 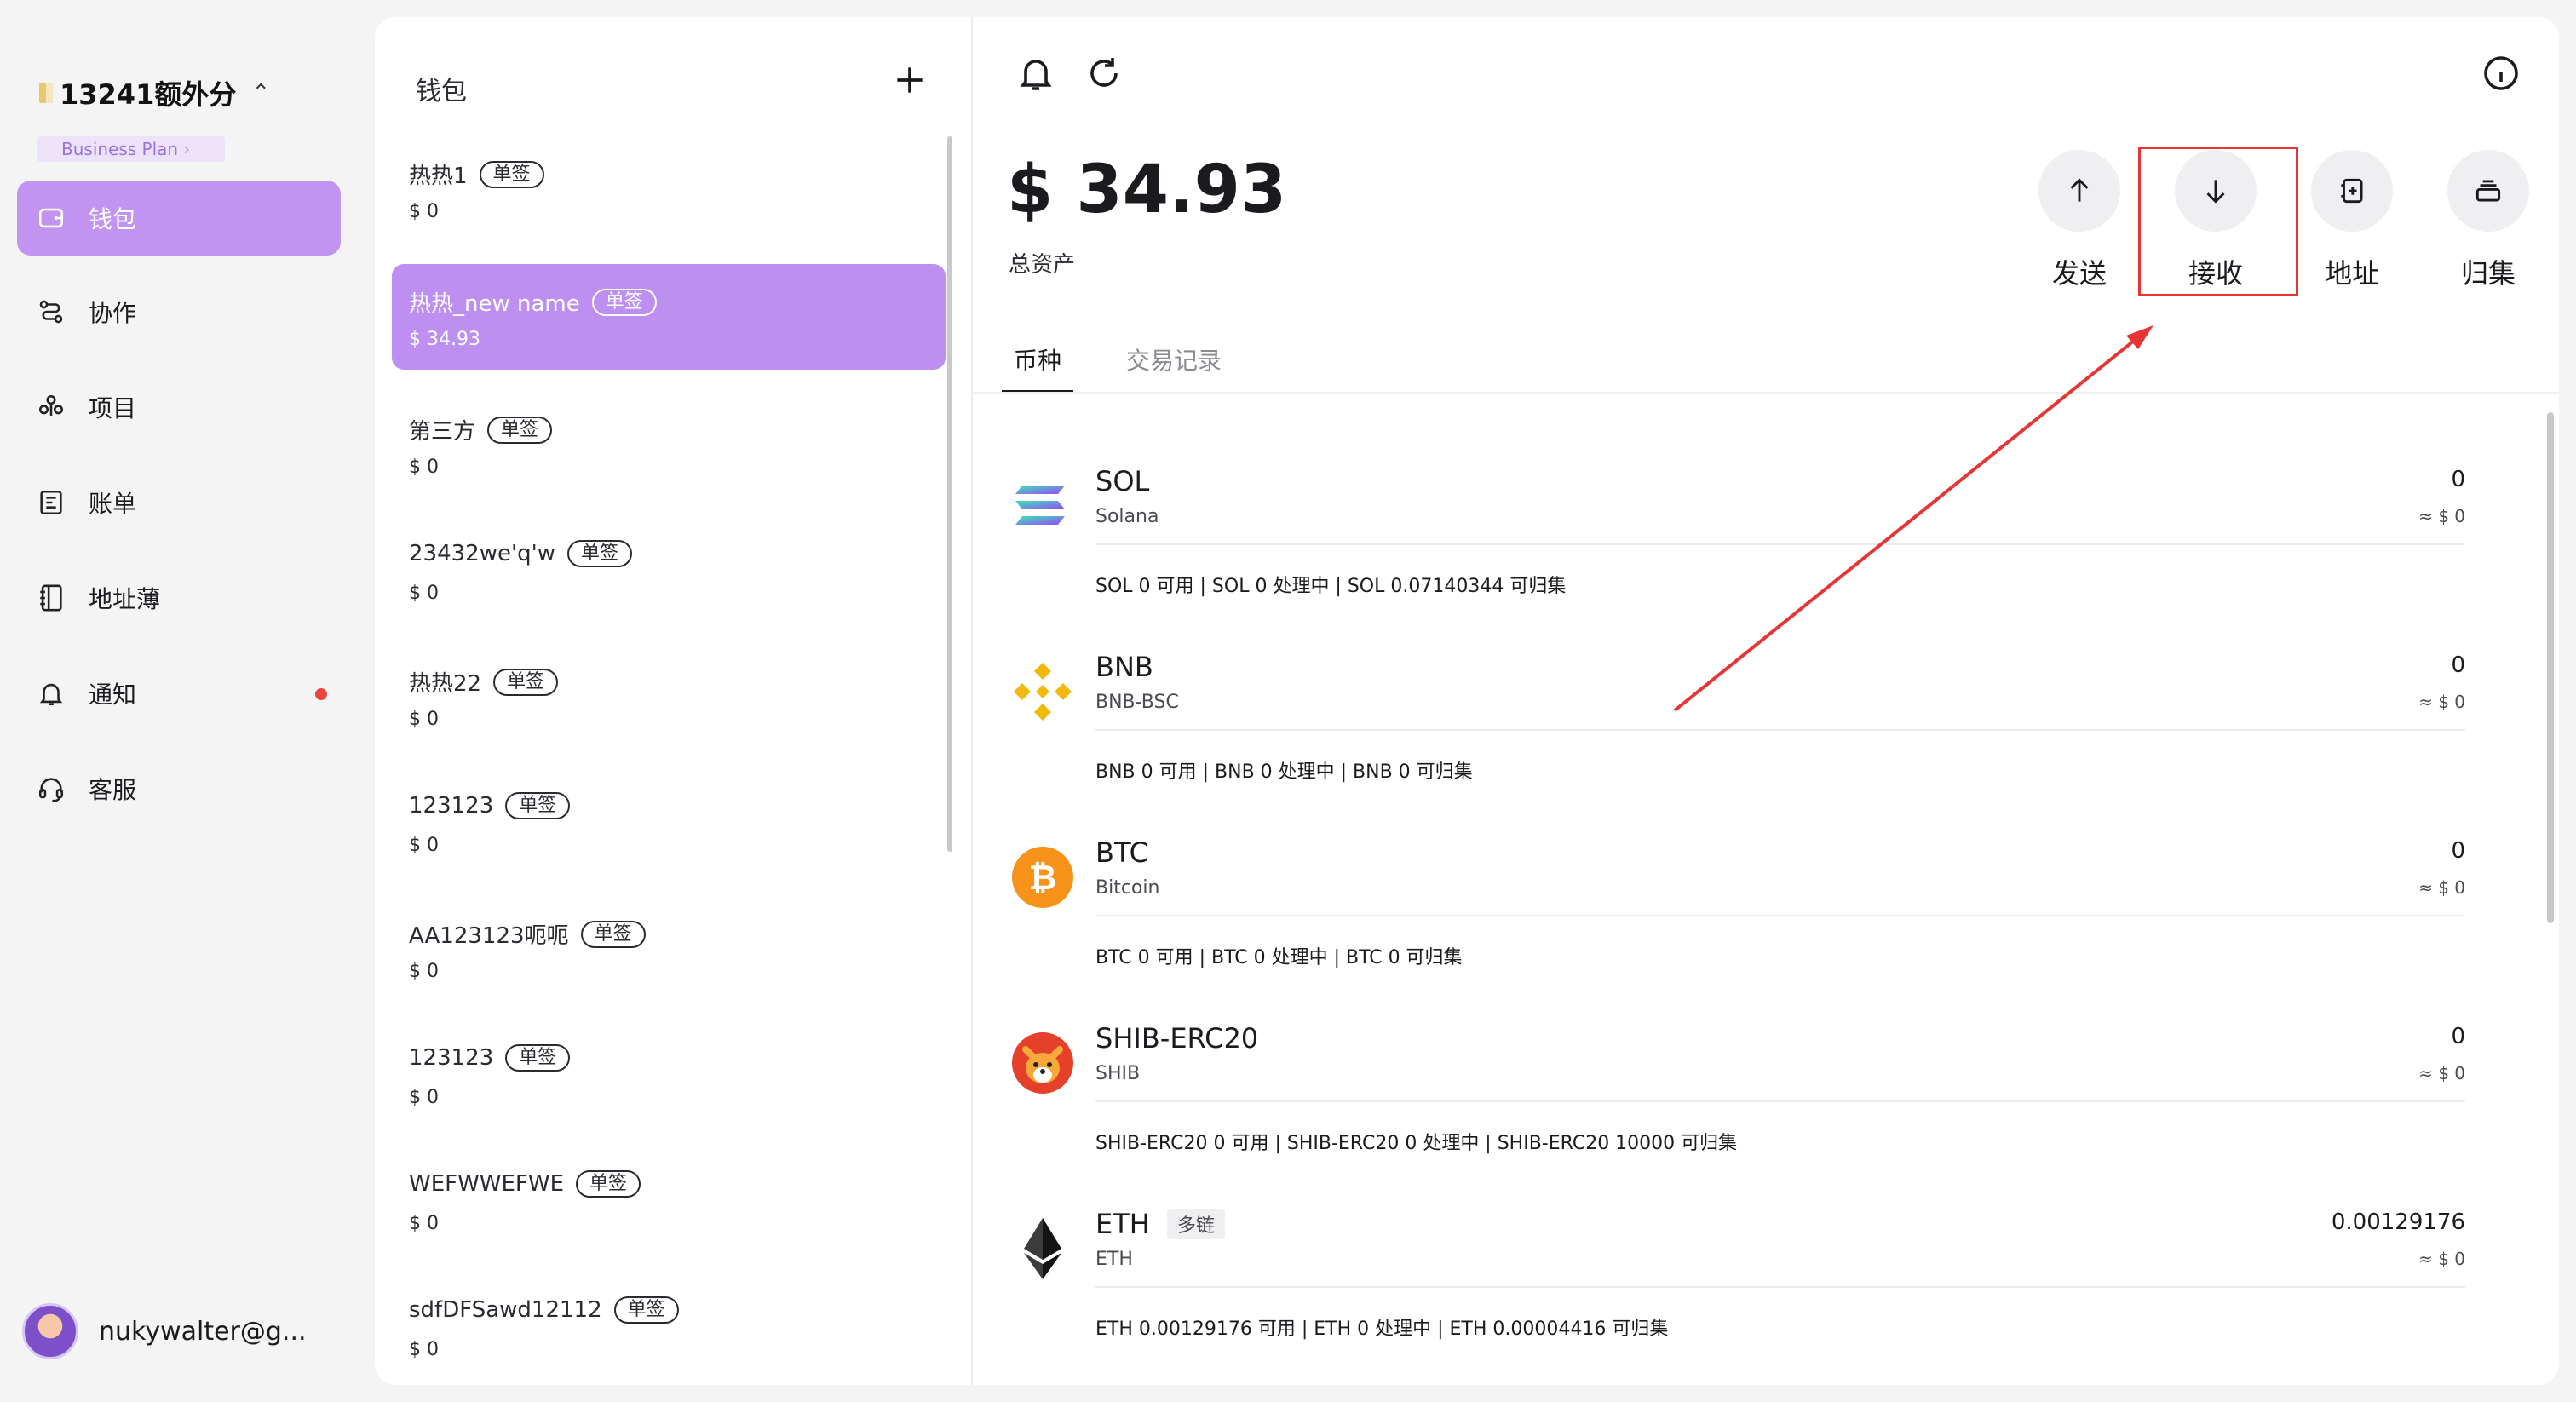 I want to click on wallet-list-scrollbar, so click(x=949, y=494).